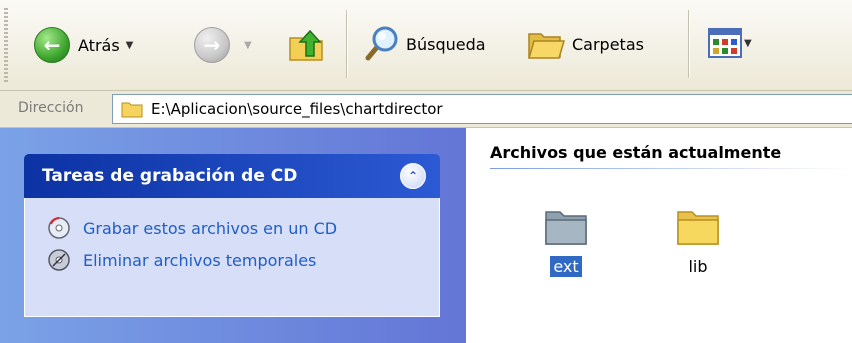  Describe the element at coordinates (608, 44) in the screenshot. I see `folders-label: Carpetas` at that location.